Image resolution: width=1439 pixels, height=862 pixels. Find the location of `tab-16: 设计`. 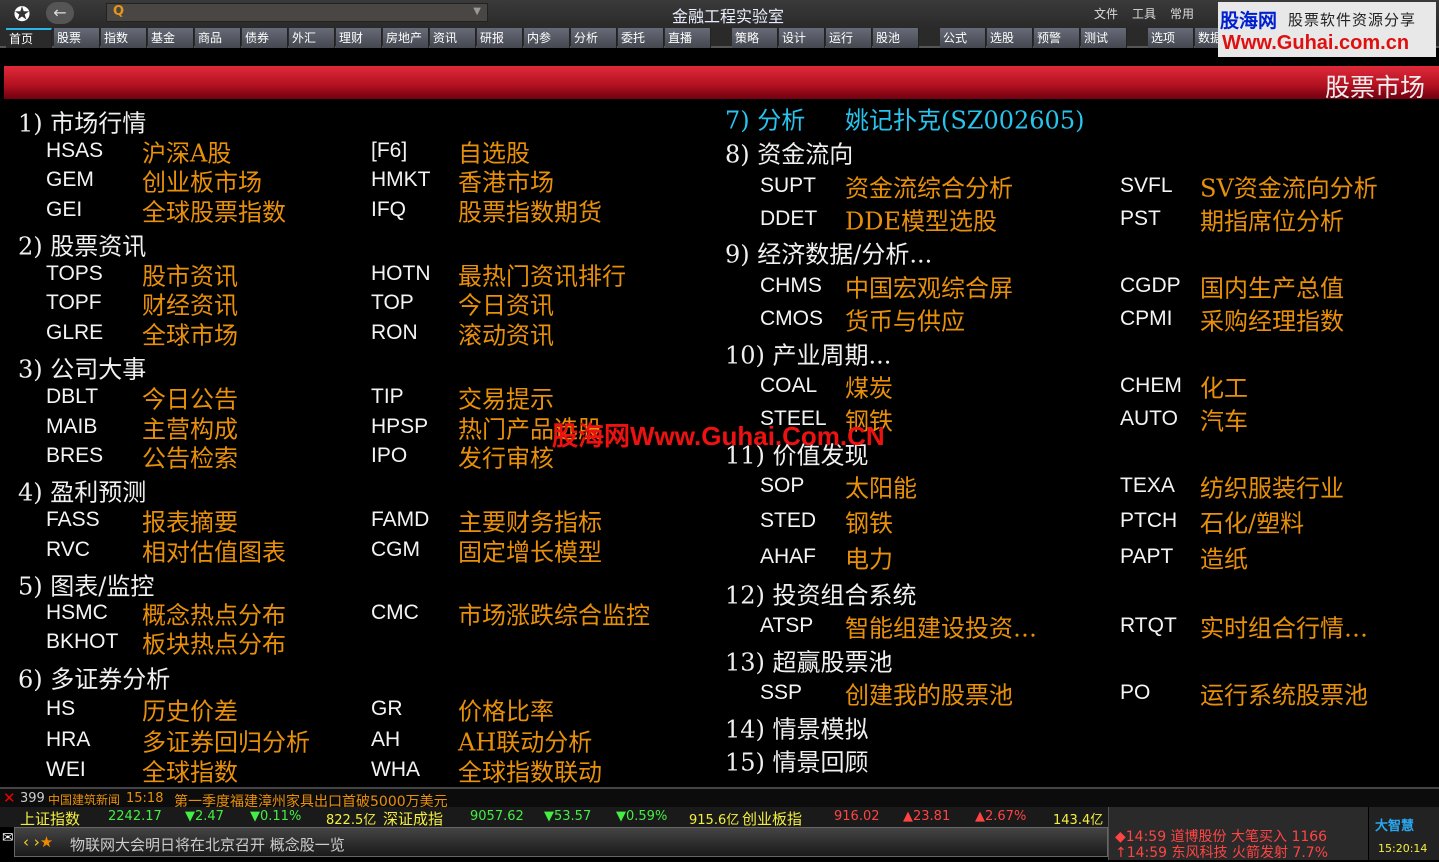

tab-16: 设计 is located at coordinates (802, 38).